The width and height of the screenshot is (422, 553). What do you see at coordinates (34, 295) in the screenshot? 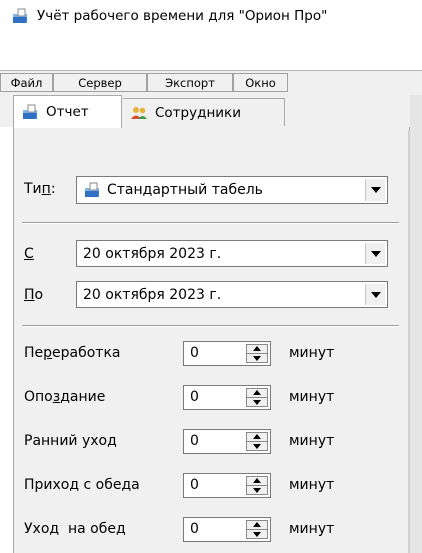
I see `to-date-label: По` at bounding box center [34, 295].